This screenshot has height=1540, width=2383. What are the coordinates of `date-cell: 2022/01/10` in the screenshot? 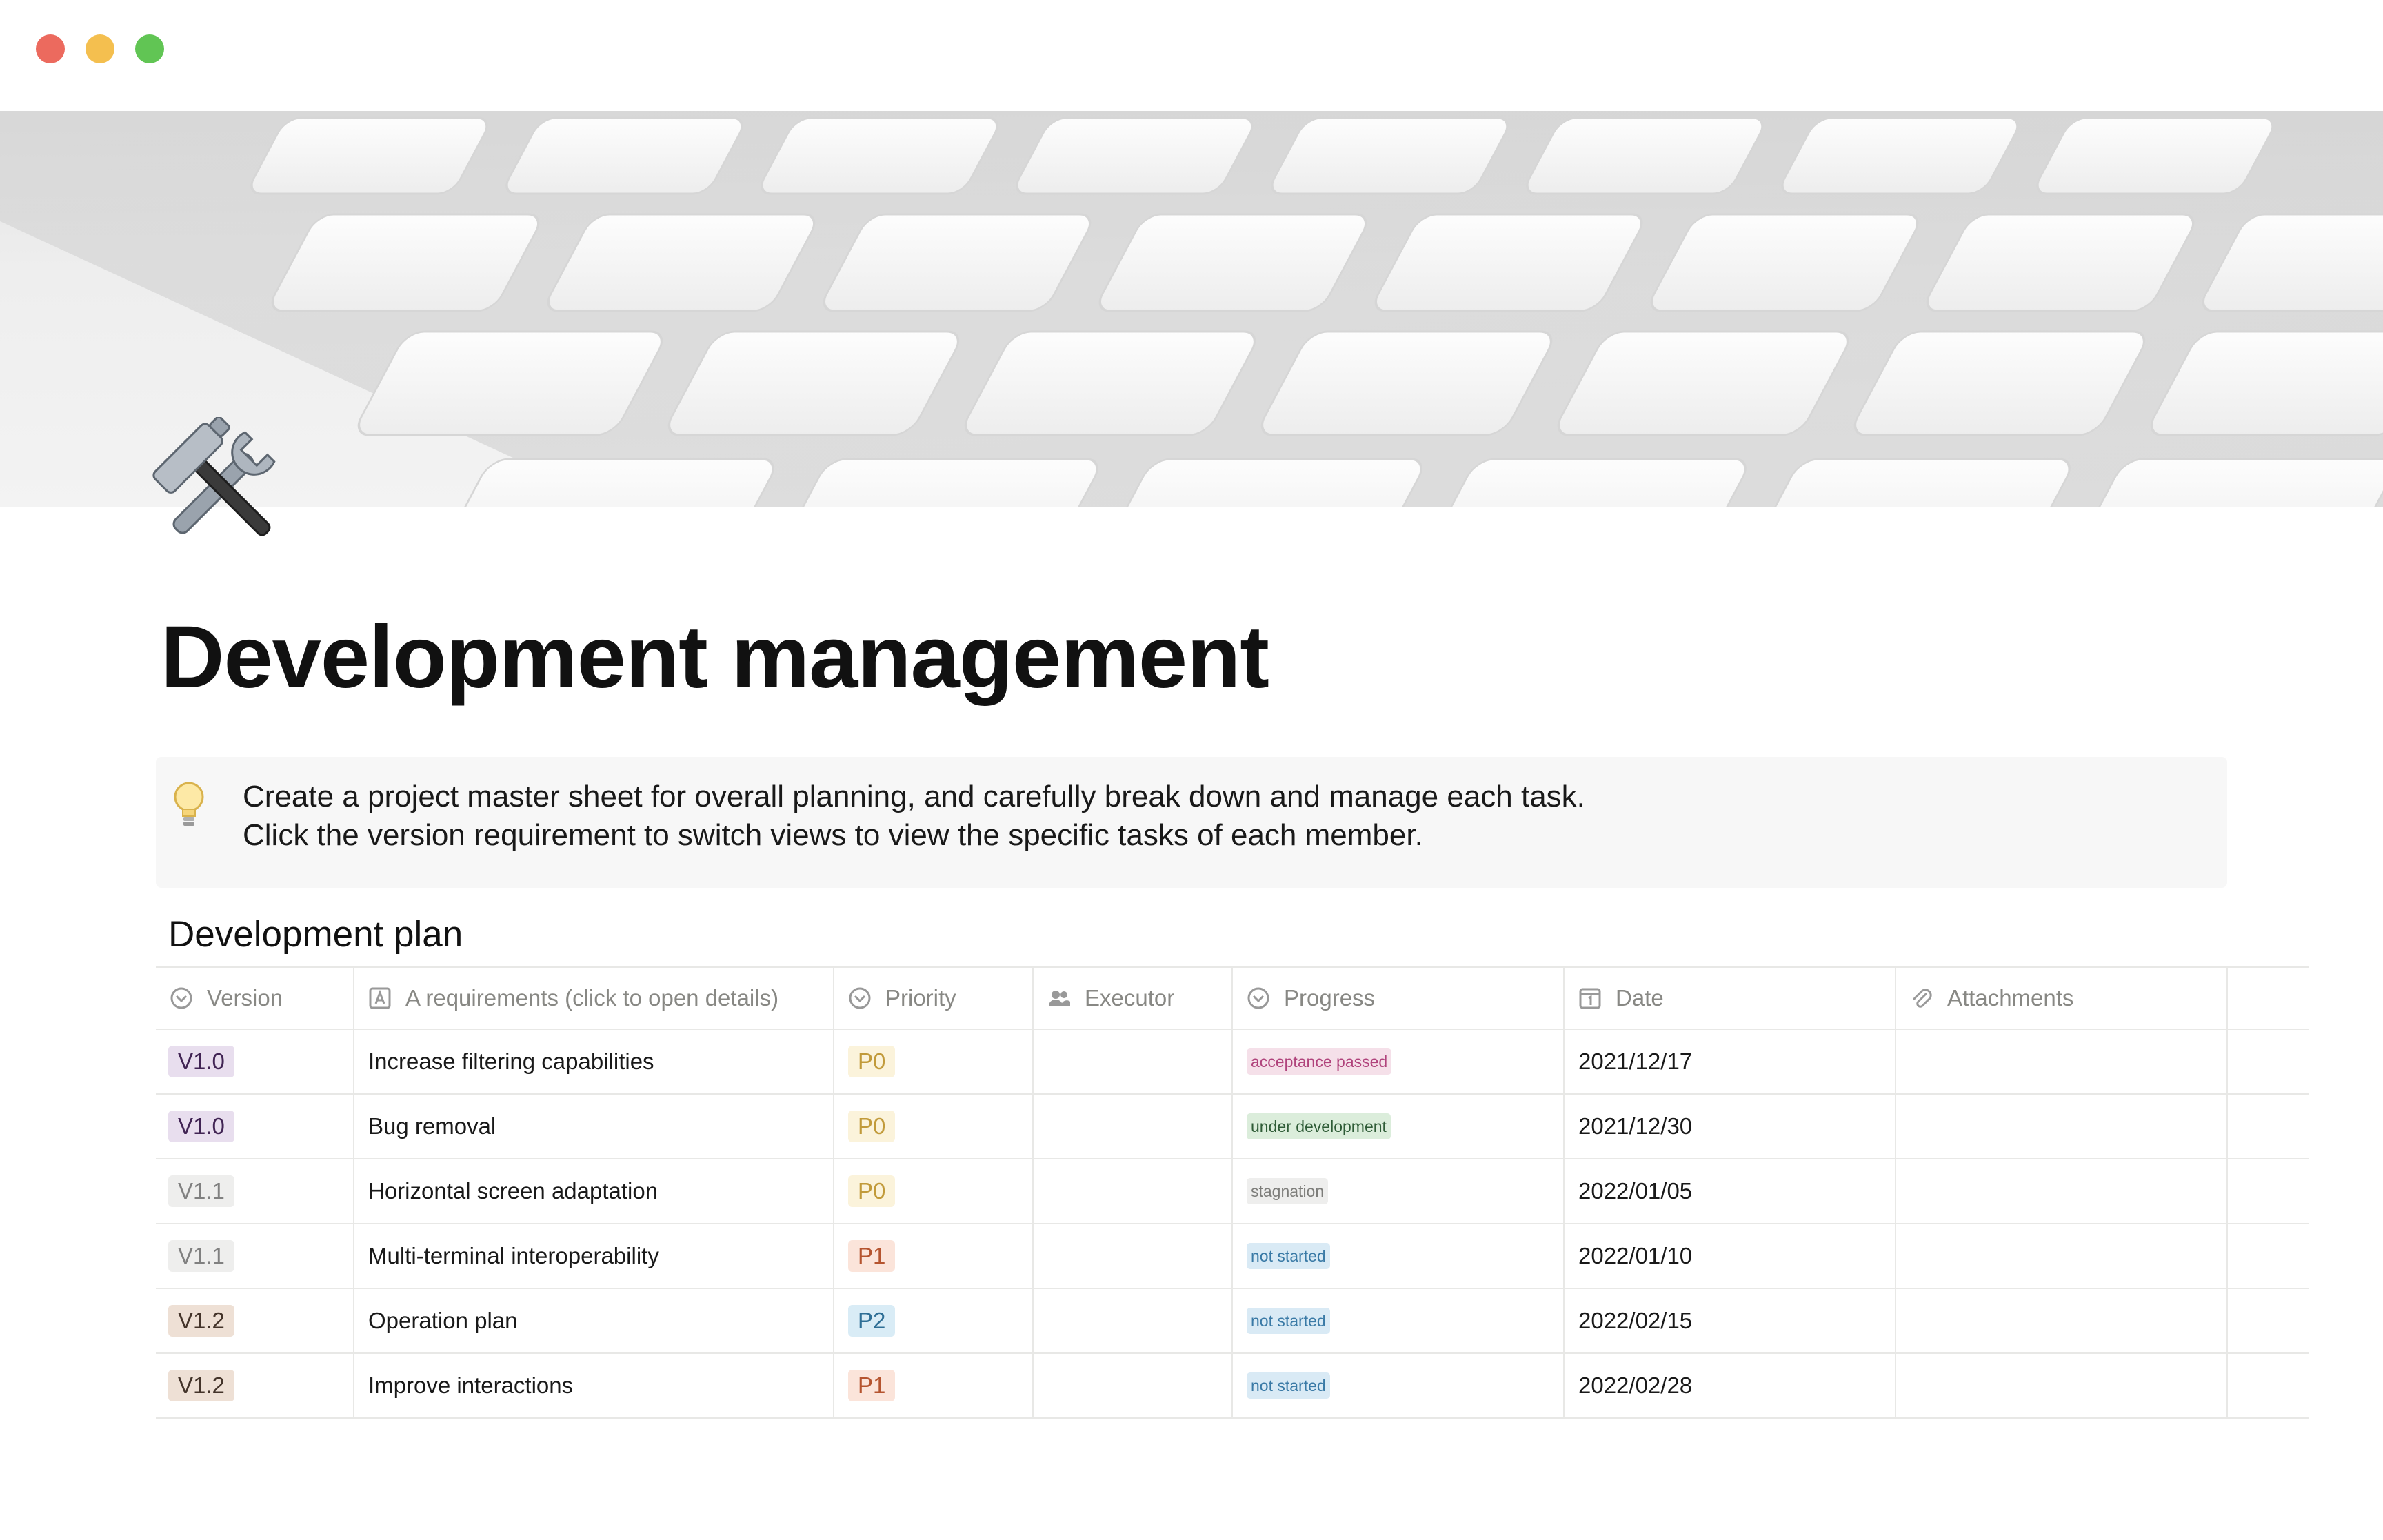 It's located at (1730, 1256).